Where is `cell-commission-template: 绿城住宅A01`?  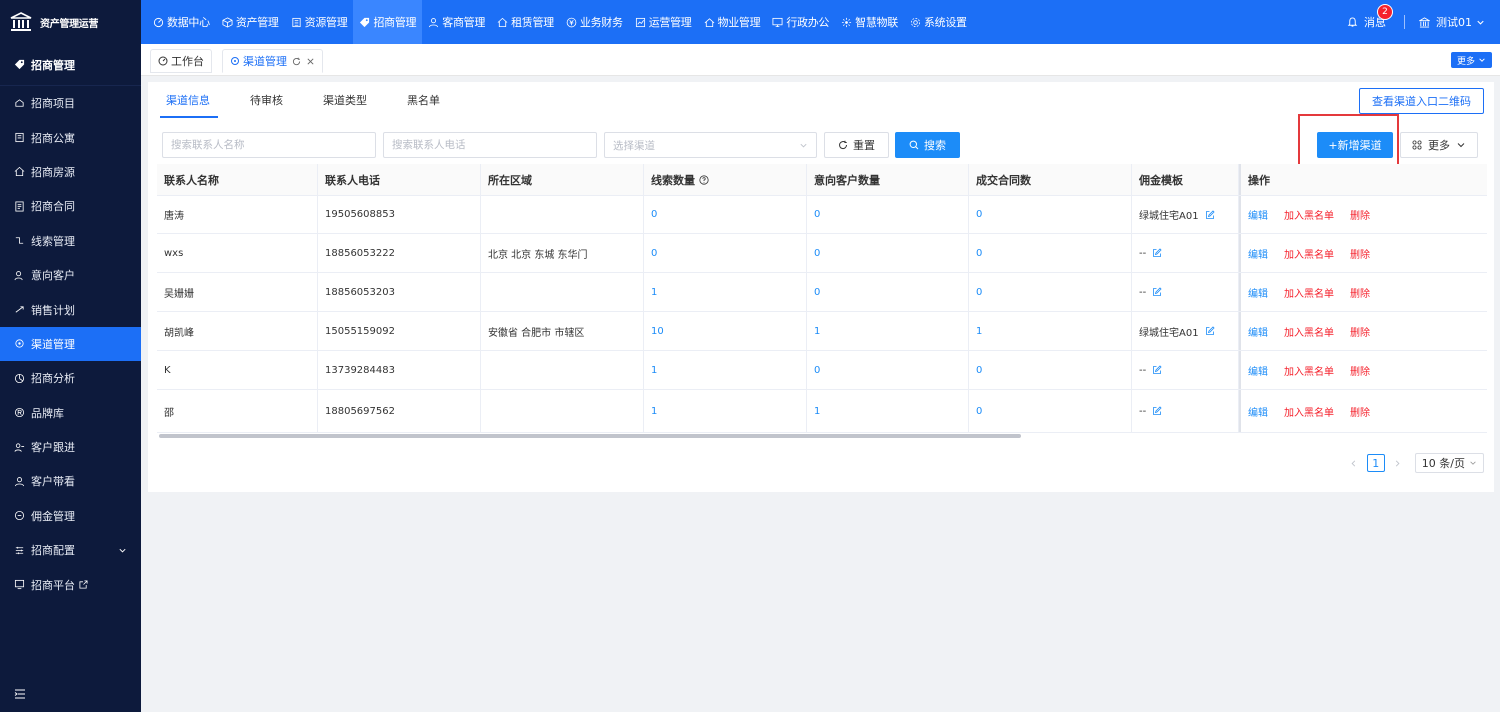 cell-commission-template: 绿城住宅A01 is located at coordinates (1185, 214).